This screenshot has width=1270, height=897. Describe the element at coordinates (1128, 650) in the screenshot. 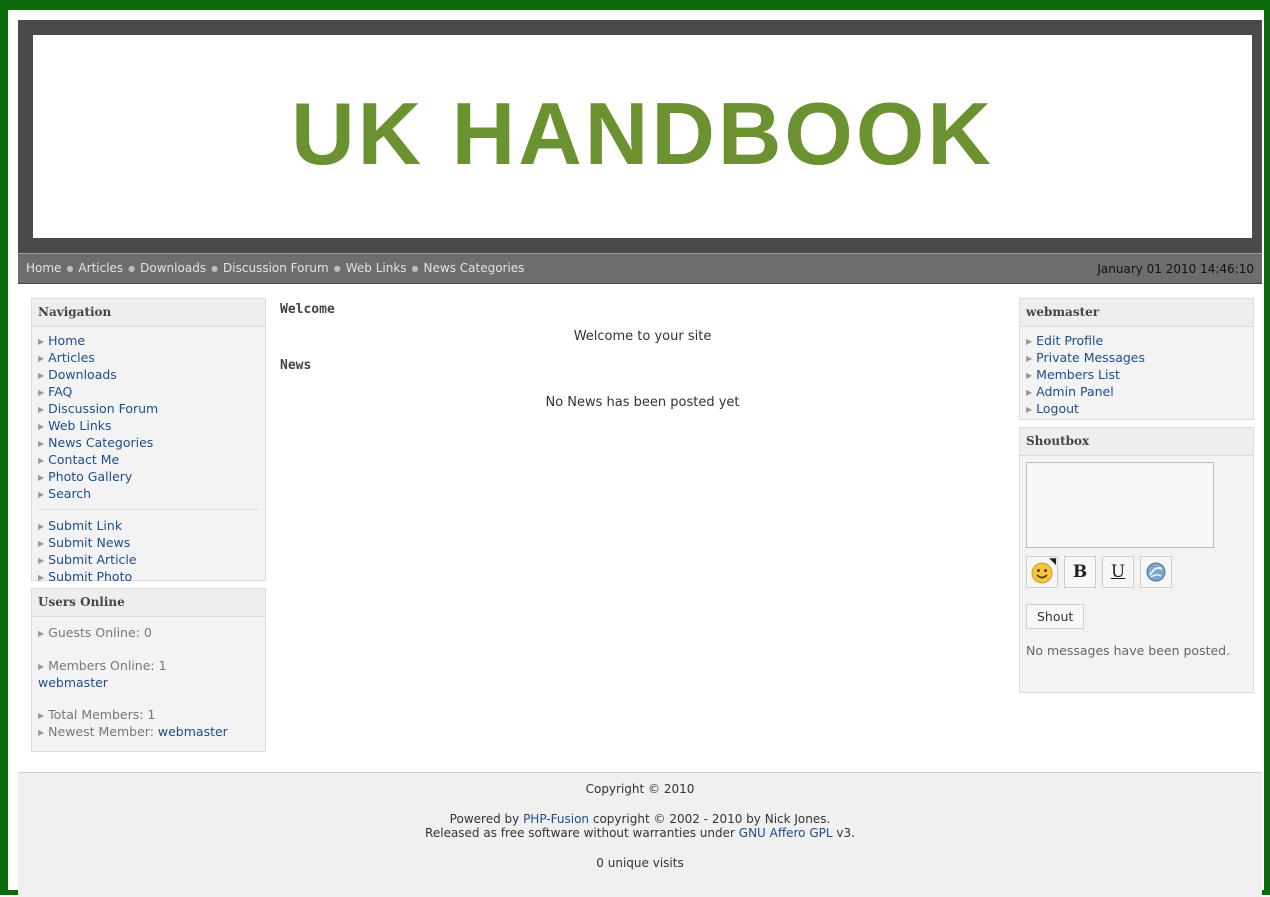

I see `shoutbox-empty-text: No messages have been posted.` at that location.